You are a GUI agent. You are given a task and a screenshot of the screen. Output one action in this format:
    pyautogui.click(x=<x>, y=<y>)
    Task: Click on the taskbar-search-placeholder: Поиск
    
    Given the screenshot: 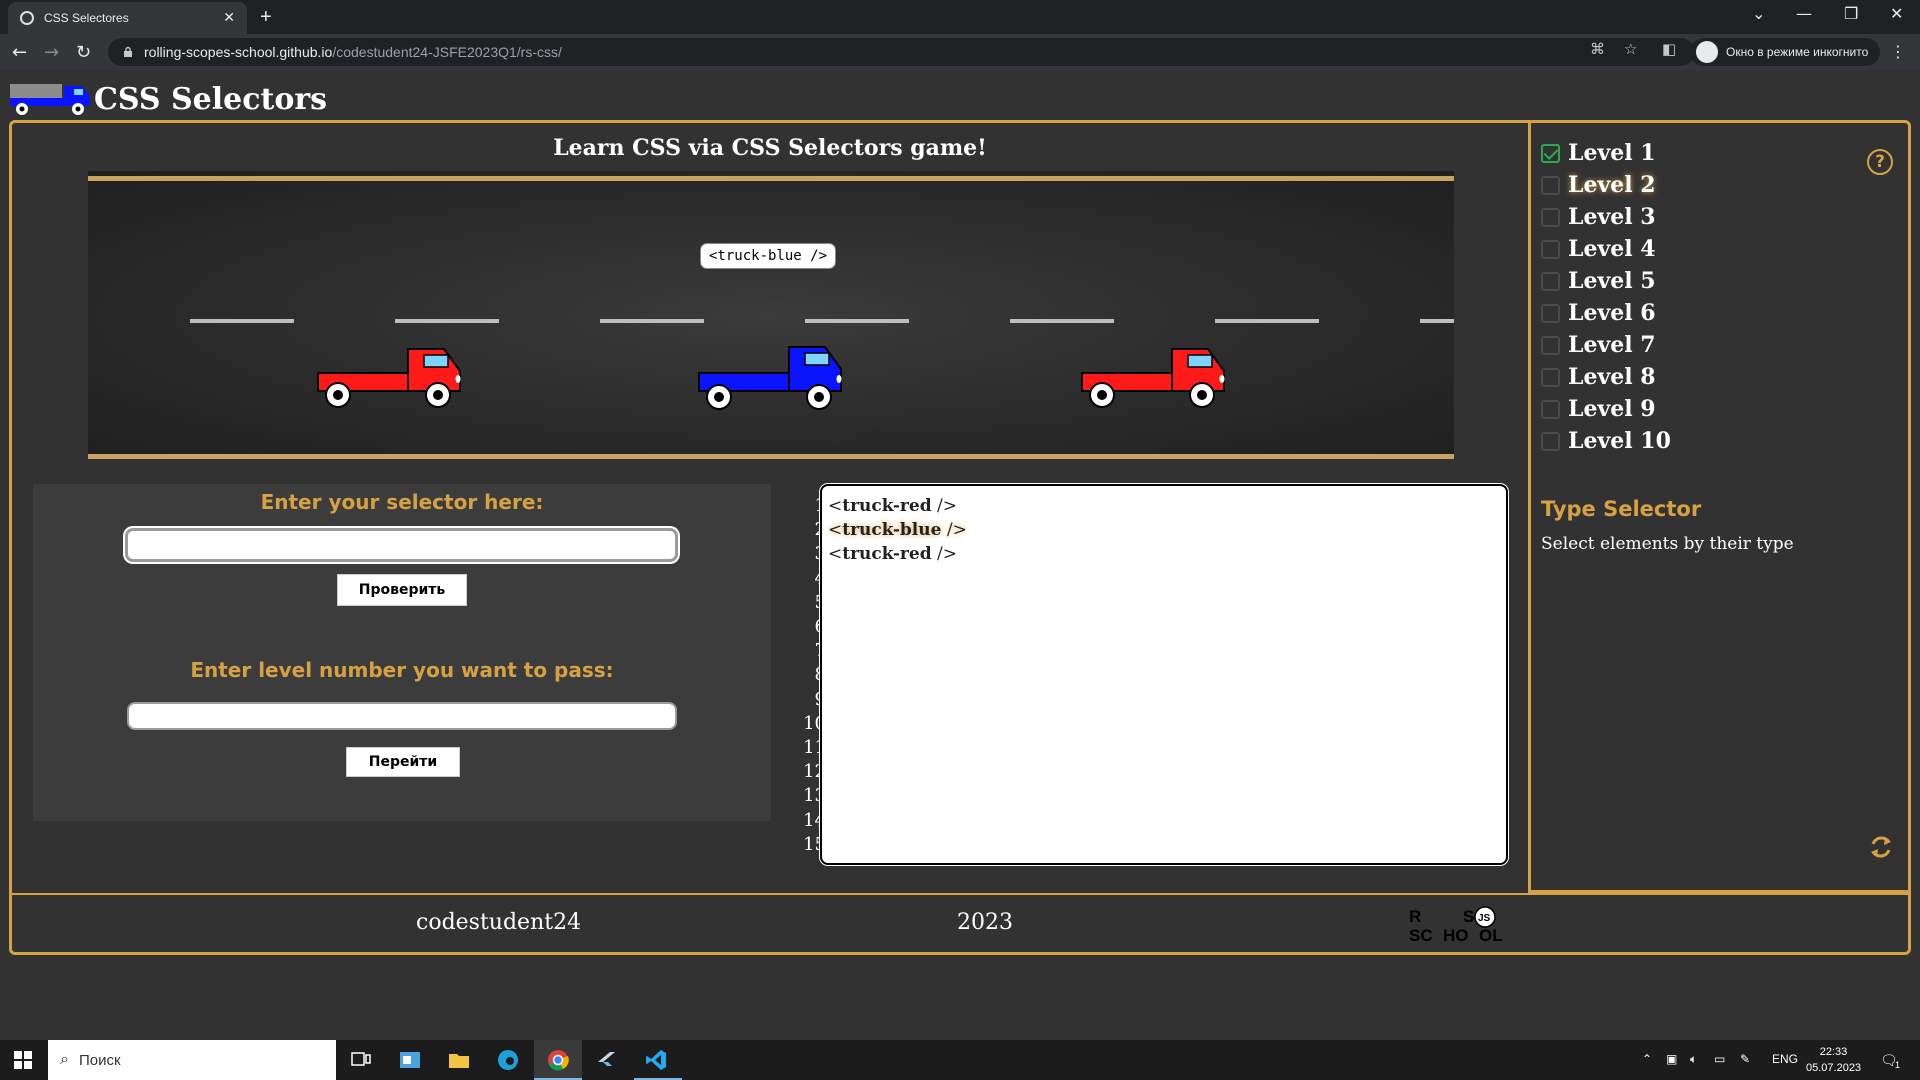 What is the action you would take?
    pyautogui.click(x=99, y=1060)
    